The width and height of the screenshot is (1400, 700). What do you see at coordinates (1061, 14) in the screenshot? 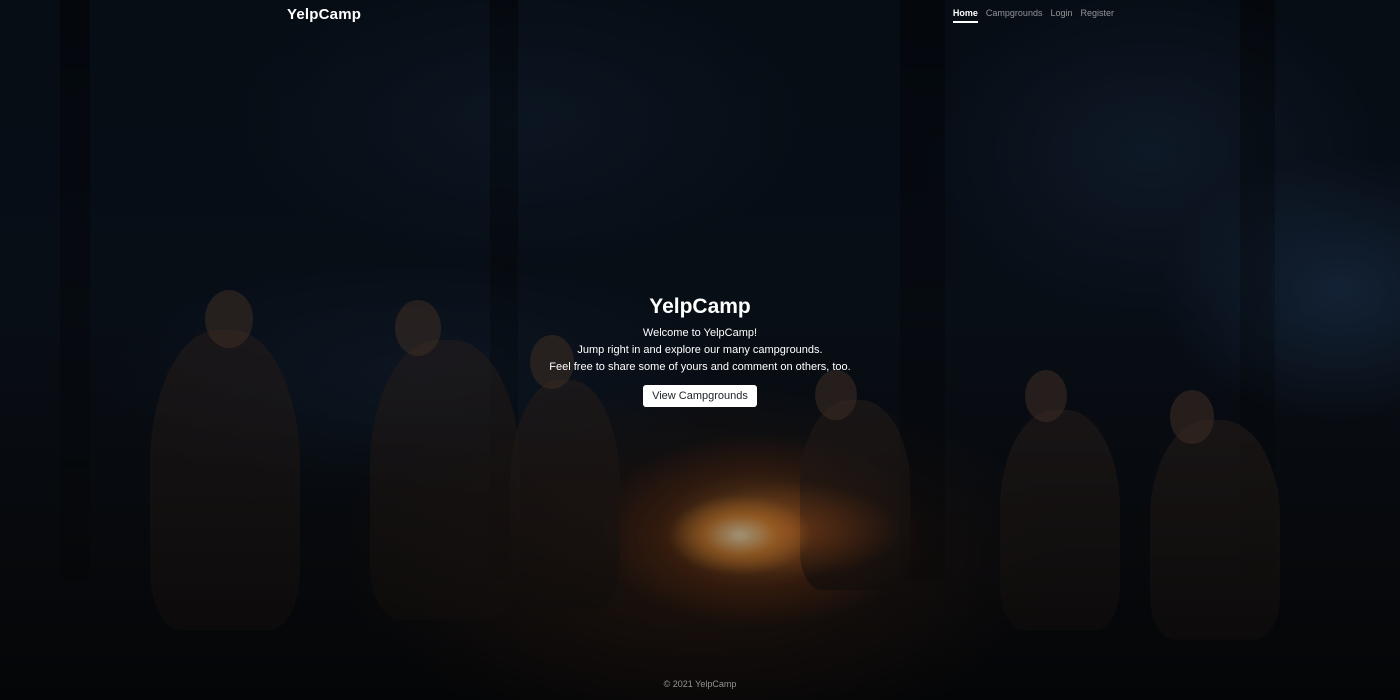
I see `nav-link-login: Login` at bounding box center [1061, 14].